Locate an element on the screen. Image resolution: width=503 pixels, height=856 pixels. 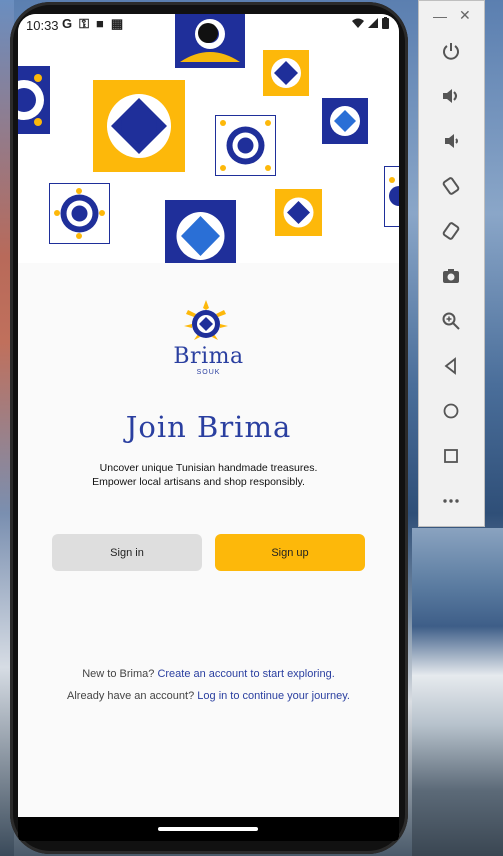
key-icon: ⚿ is located at coordinates (84, 23).